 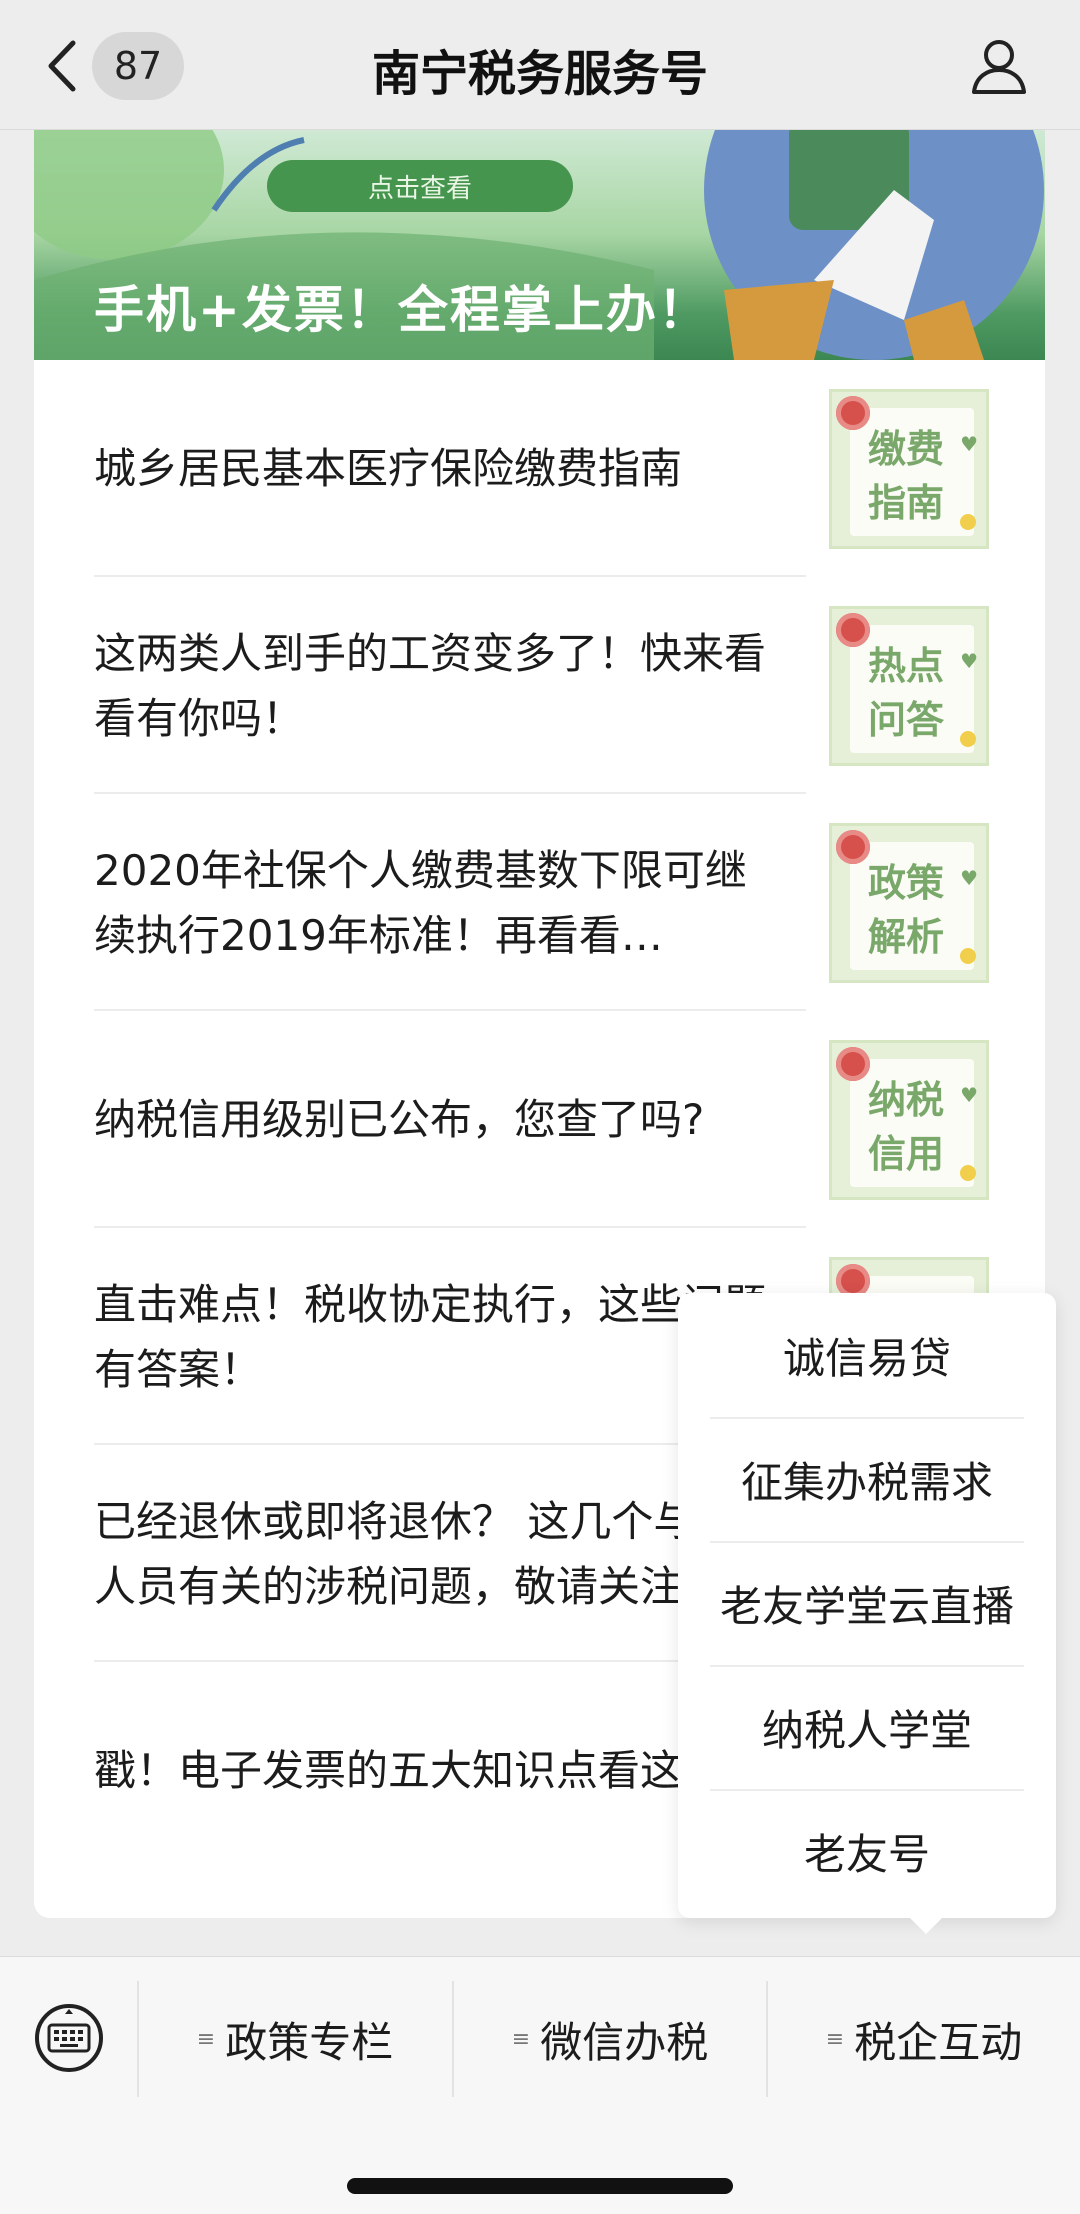 What do you see at coordinates (867, 1603) in the screenshot?
I see `popup-item-live-class: 老友学堂云直播` at bounding box center [867, 1603].